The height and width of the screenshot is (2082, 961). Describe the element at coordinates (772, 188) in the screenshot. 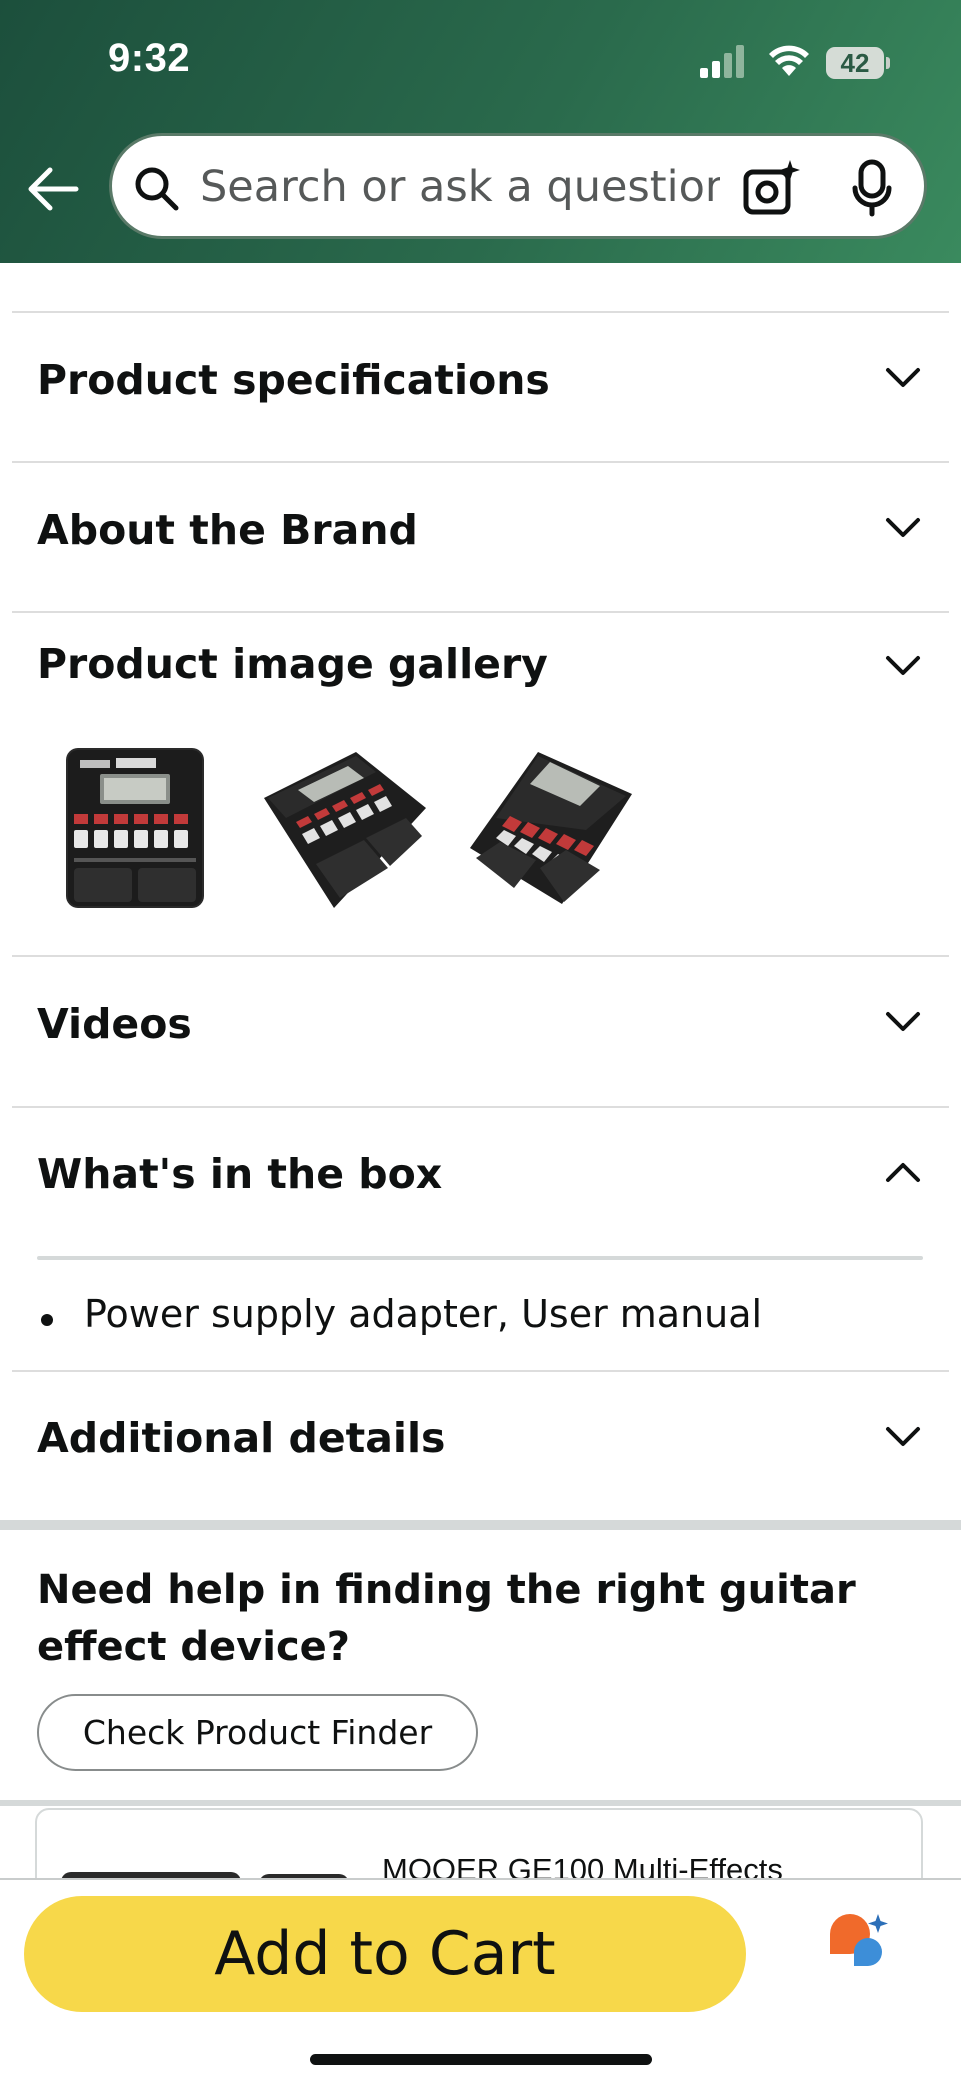

I see `camera-search-icon` at that location.